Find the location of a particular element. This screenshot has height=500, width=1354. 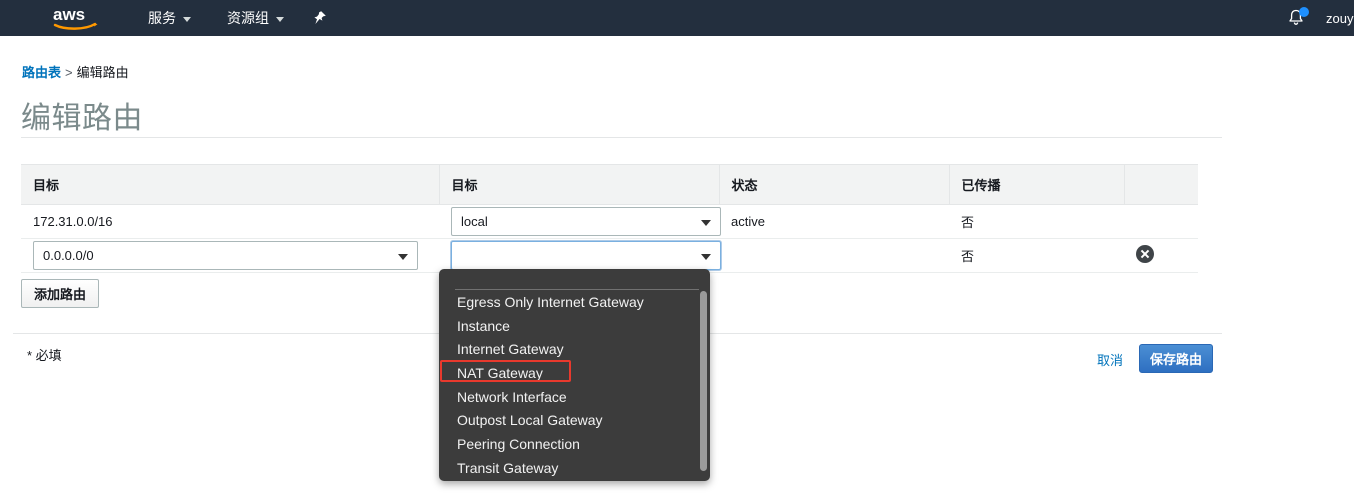

required-field-note: * 必填 is located at coordinates (44, 355).